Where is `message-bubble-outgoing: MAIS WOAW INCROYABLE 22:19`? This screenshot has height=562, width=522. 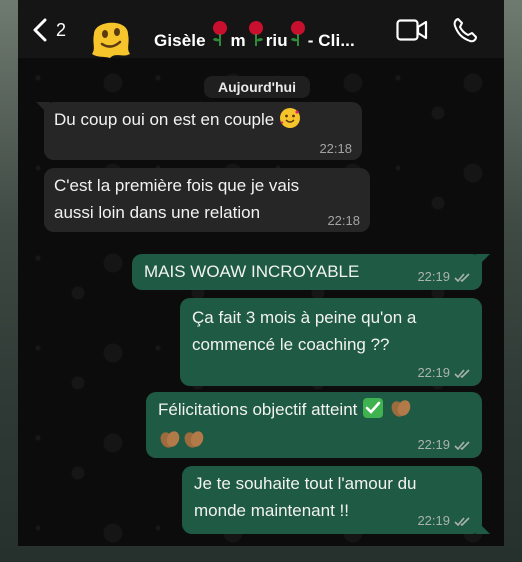 message-bubble-outgoing: MAIS WOAW INCROYABLE 22:19 is located at coordinates (307, 272).